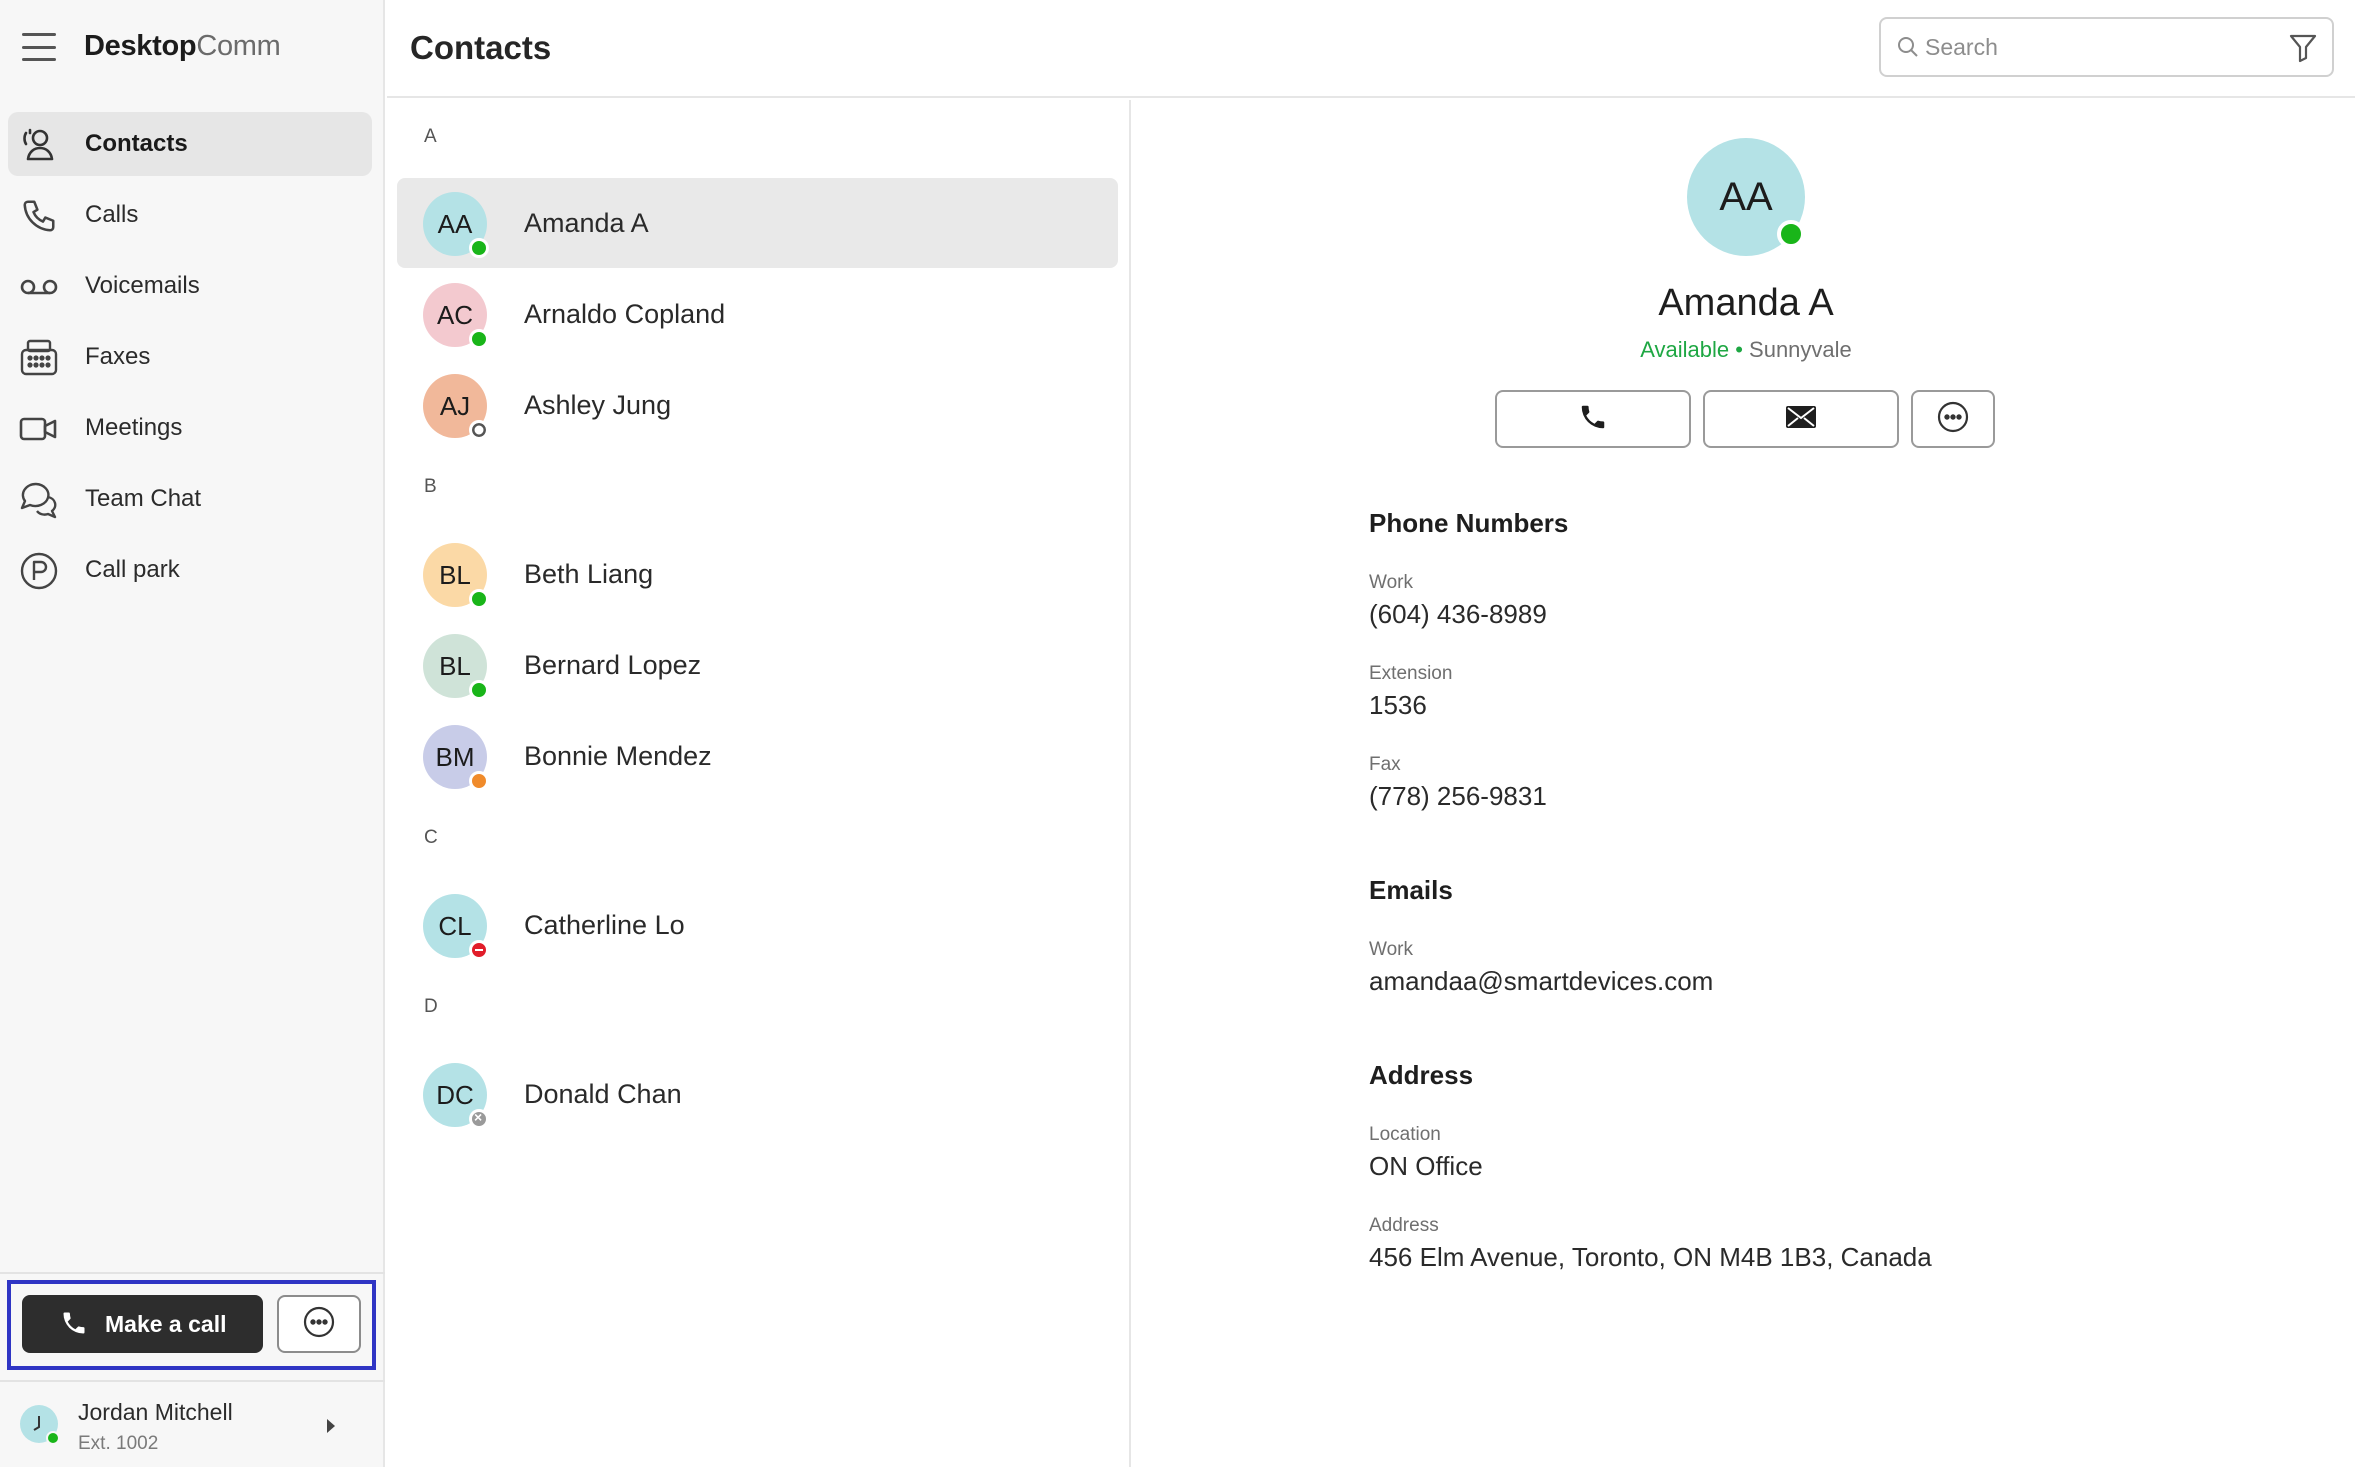  I want to click on contact-row: BL Bernard Lopez, so click(757, 665).